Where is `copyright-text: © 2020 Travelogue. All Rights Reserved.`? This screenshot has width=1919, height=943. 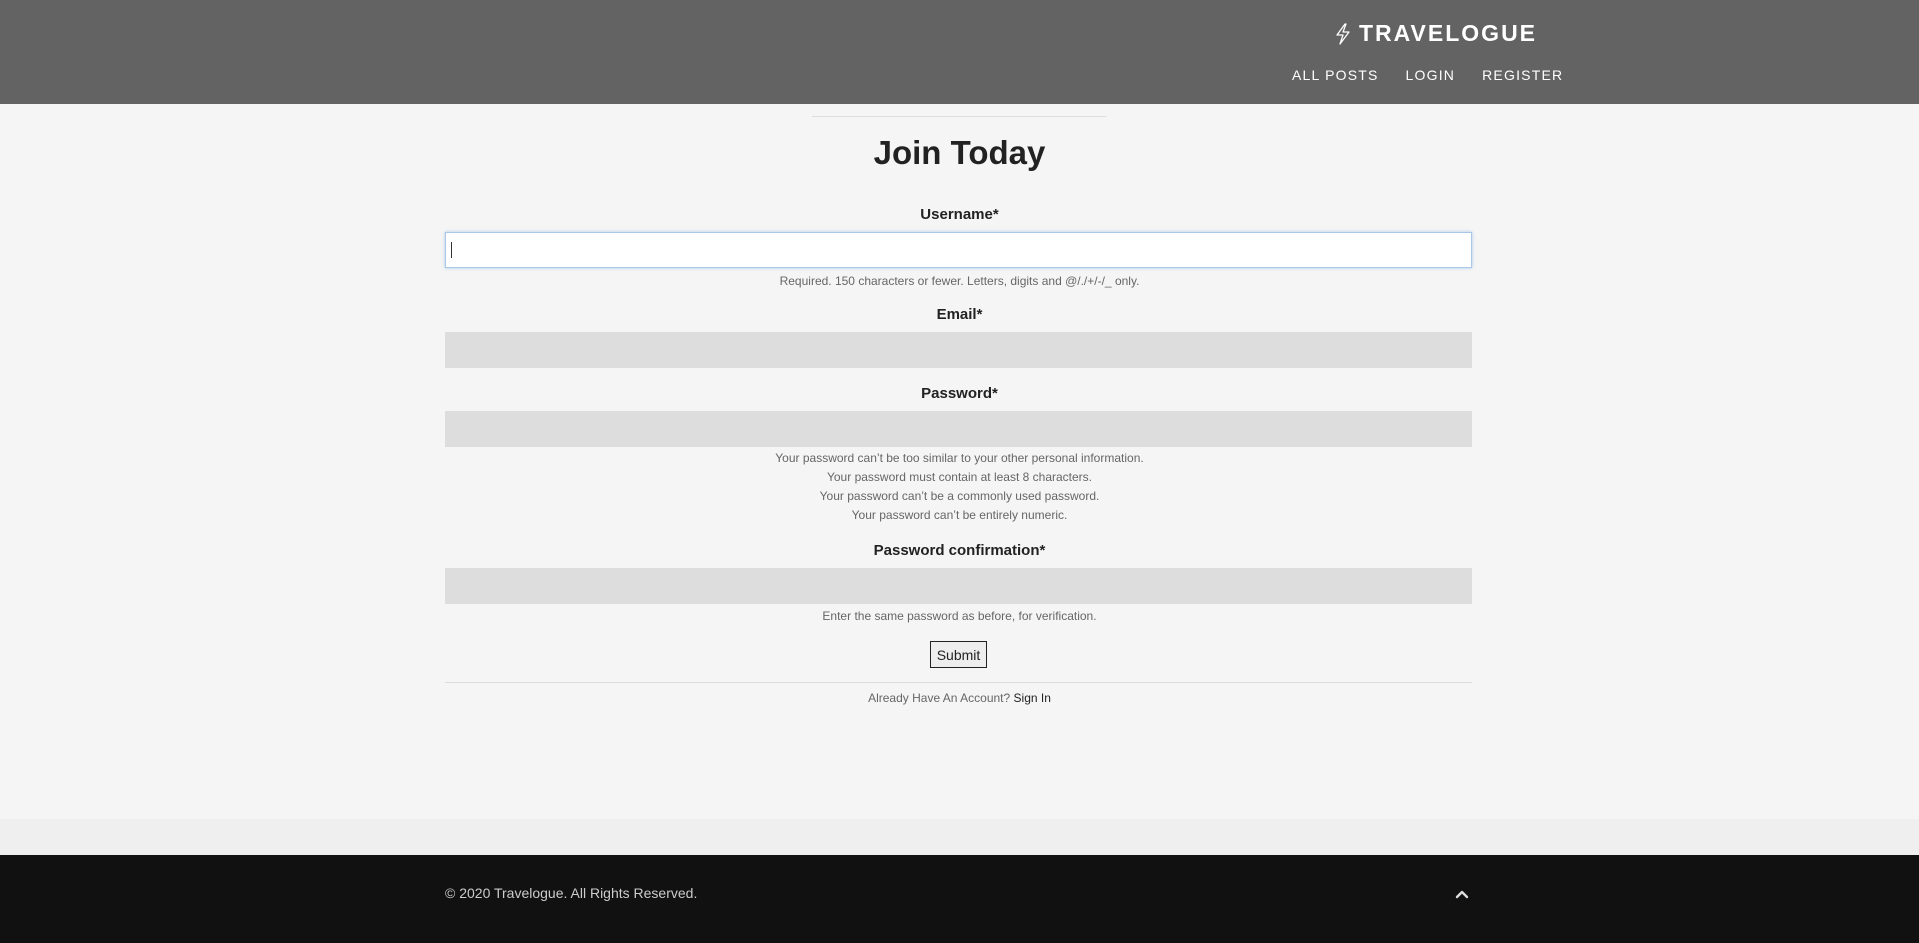
copyright-text: © 2020 Travelogue. All Rights Reserved. is located at coordinates (571, 893).